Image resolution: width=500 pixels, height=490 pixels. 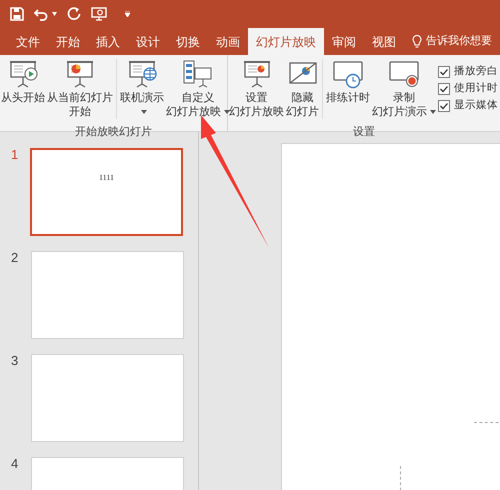 I want to click on slide-number: 4, so click(x=15, y=465).